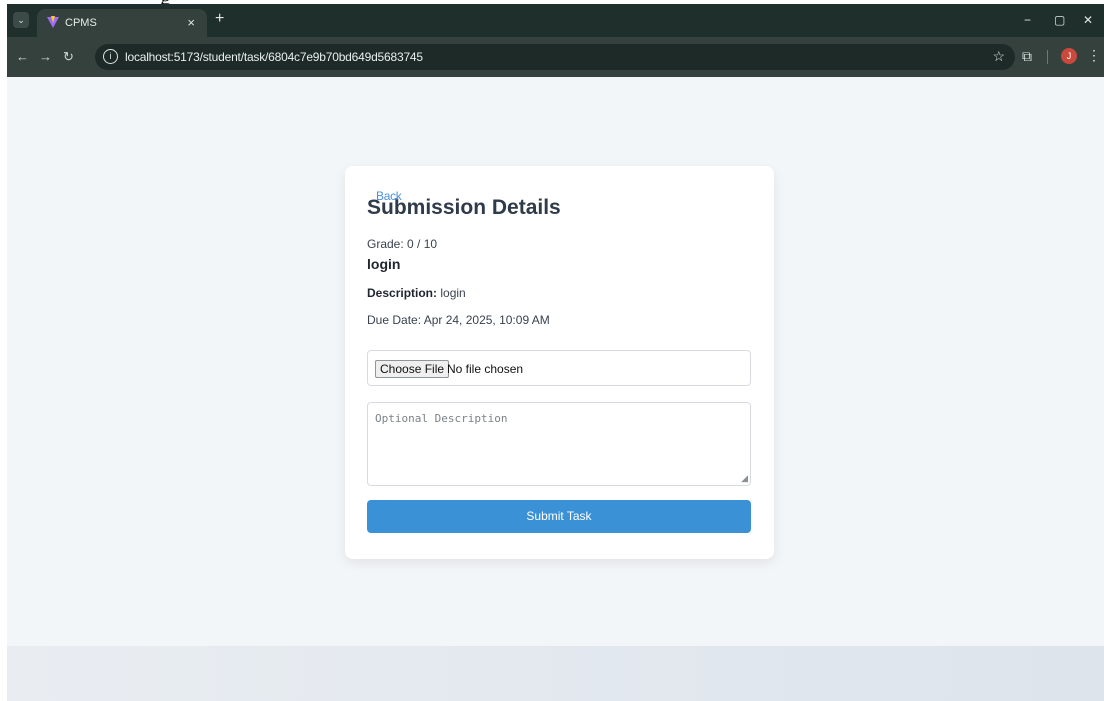 The height and width of the screenshot is (701, 1104). Describe the element at coordinates (1059, 20) in the screenshot. I see `restore-button: ▢` at that location.